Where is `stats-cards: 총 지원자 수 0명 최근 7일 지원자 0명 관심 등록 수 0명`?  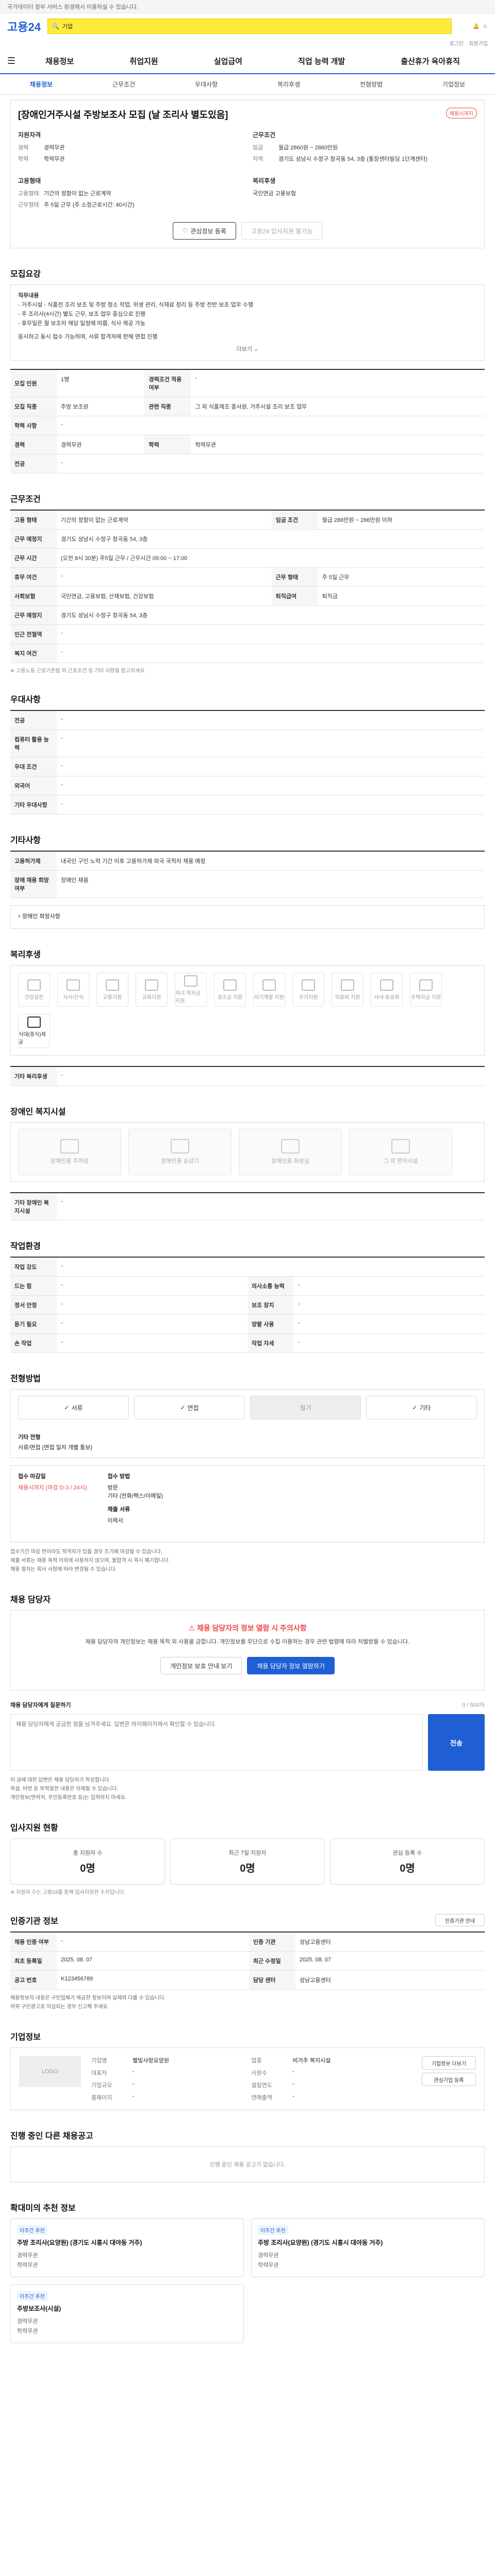 stats-cards: 총 지원자 수 0명 최근 7일 지원자 0명 관심 등록 수 0명 is located at coordinates (247, 1861).